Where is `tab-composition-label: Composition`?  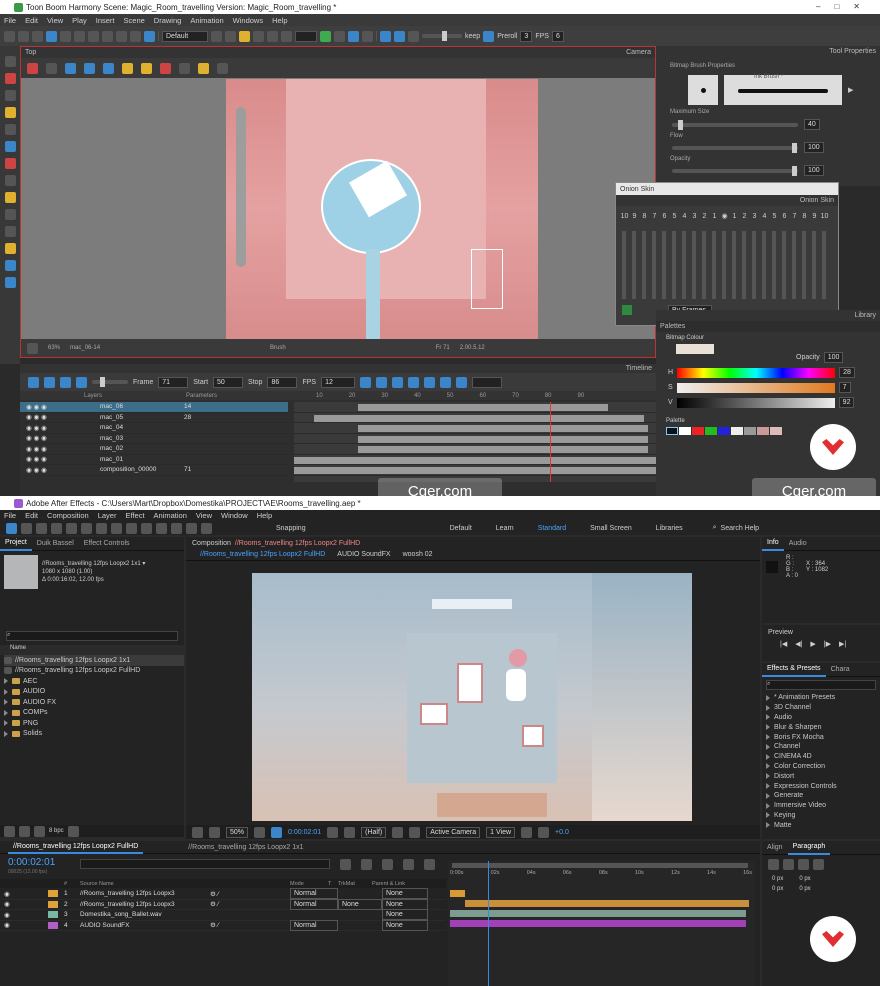 tab-composition-label: Composition is located at coordinates (211, 543).